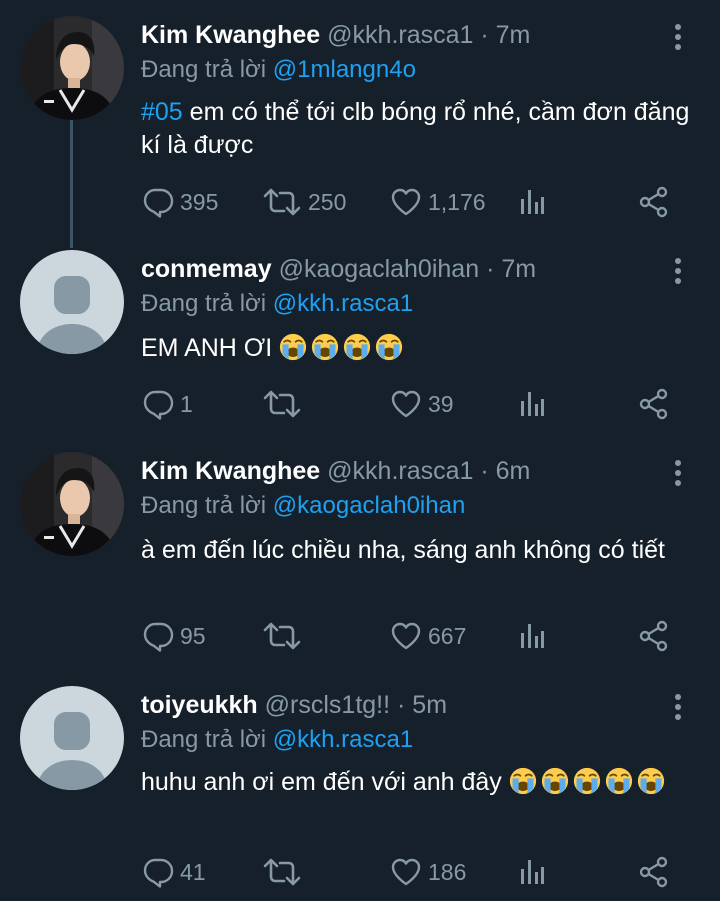  What do you see at coordinates (379, 269) in the screenshot?
I see `user-handle: @kaogaclah0ihan` at bounding box center [379, 269].